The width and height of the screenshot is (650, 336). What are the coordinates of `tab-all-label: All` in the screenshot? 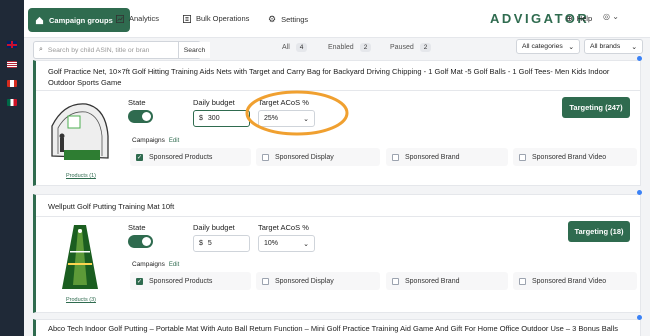 It's located at (286, 47).